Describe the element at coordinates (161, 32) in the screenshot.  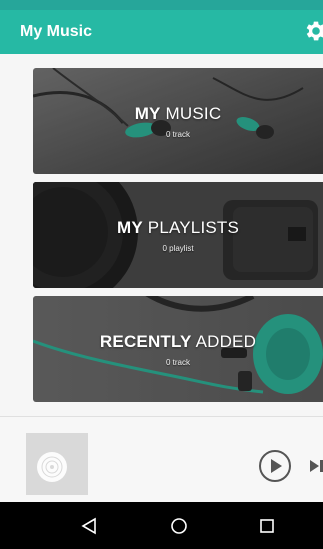
I see `app-toolbar: My Music` at that location.